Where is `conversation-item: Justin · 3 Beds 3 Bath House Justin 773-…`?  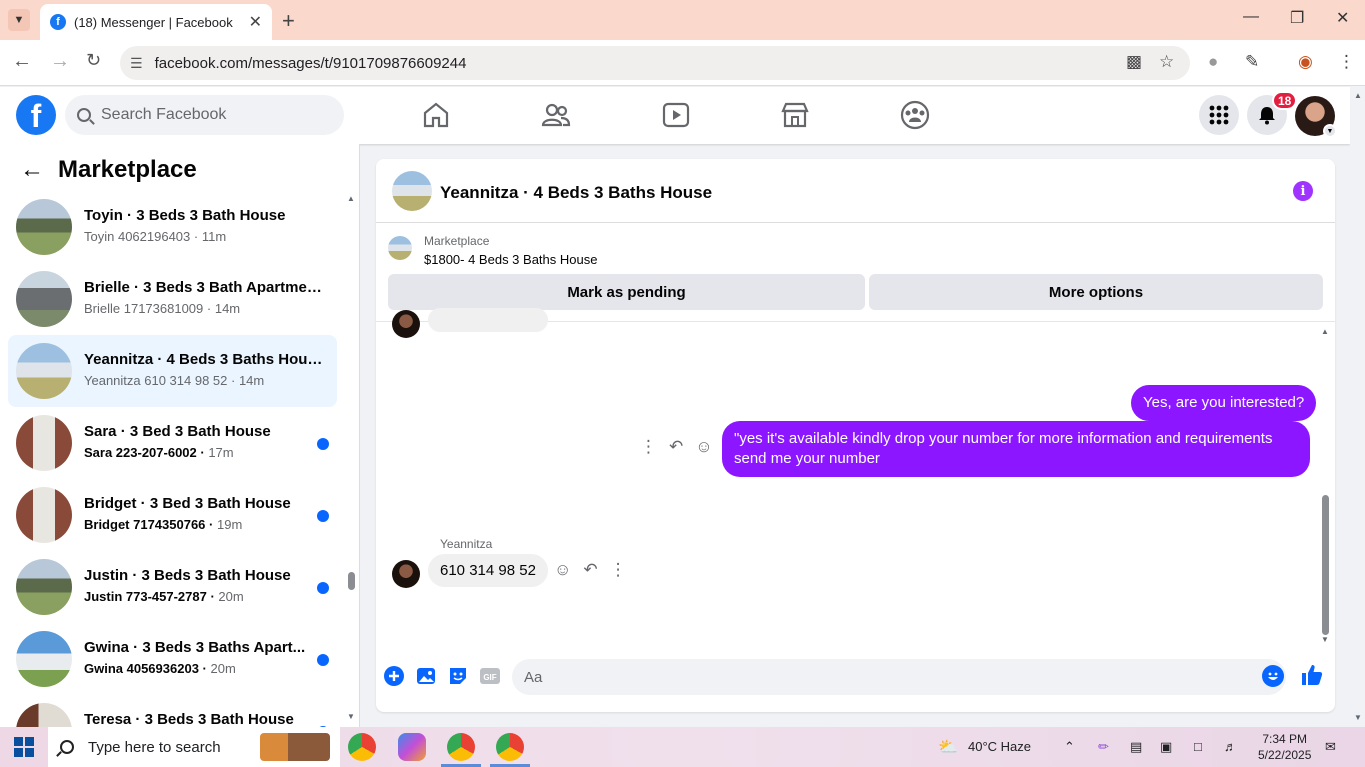
conversation-item: Justin · 3 Beds 3 Bath House Justin 773-… is located at coordinates (172, 587).